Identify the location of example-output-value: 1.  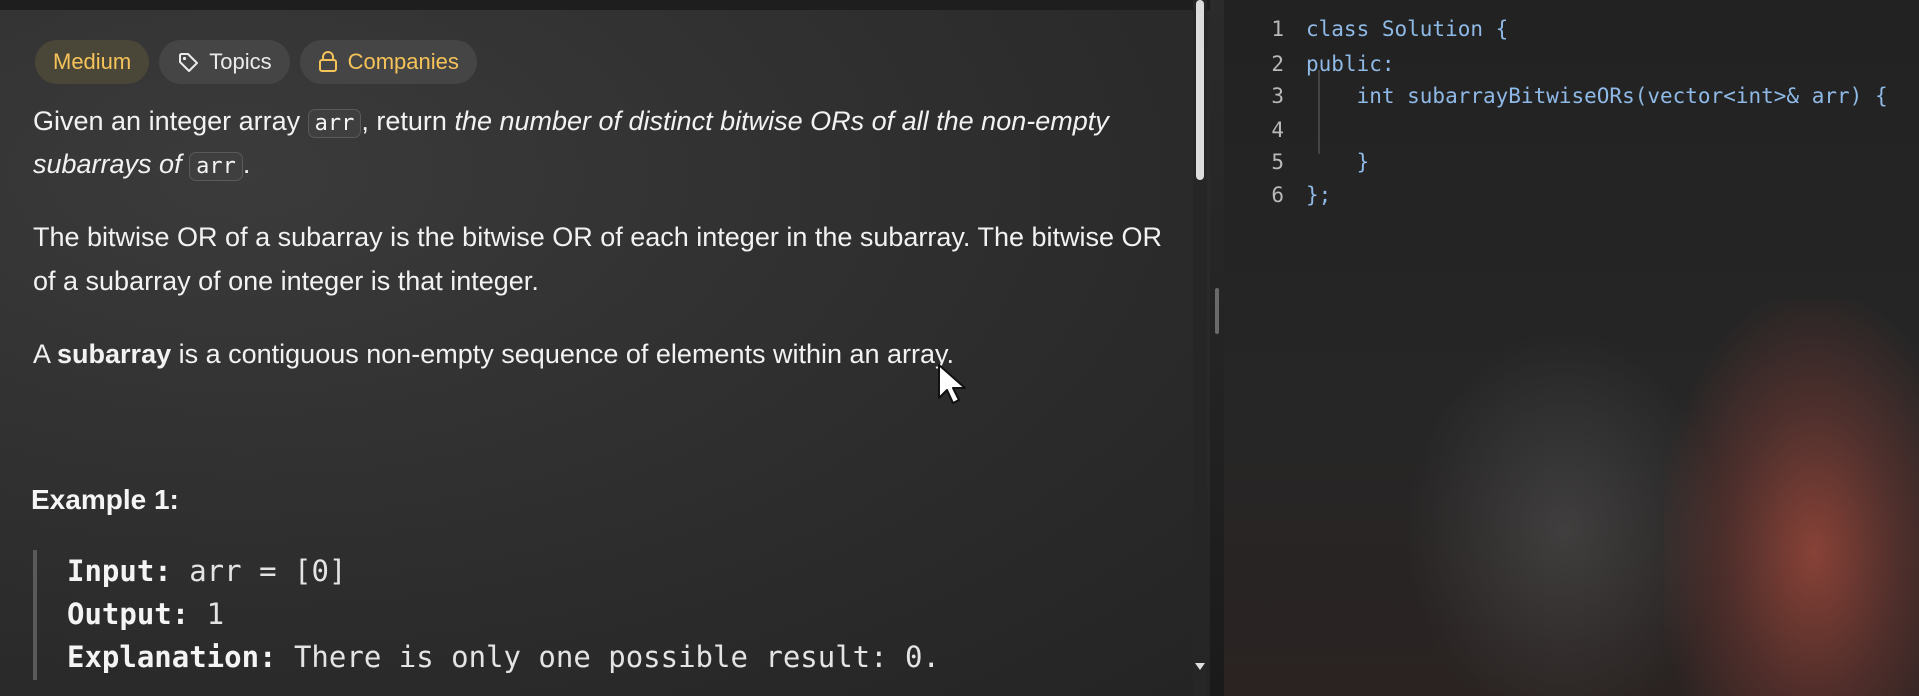
(207, 614).